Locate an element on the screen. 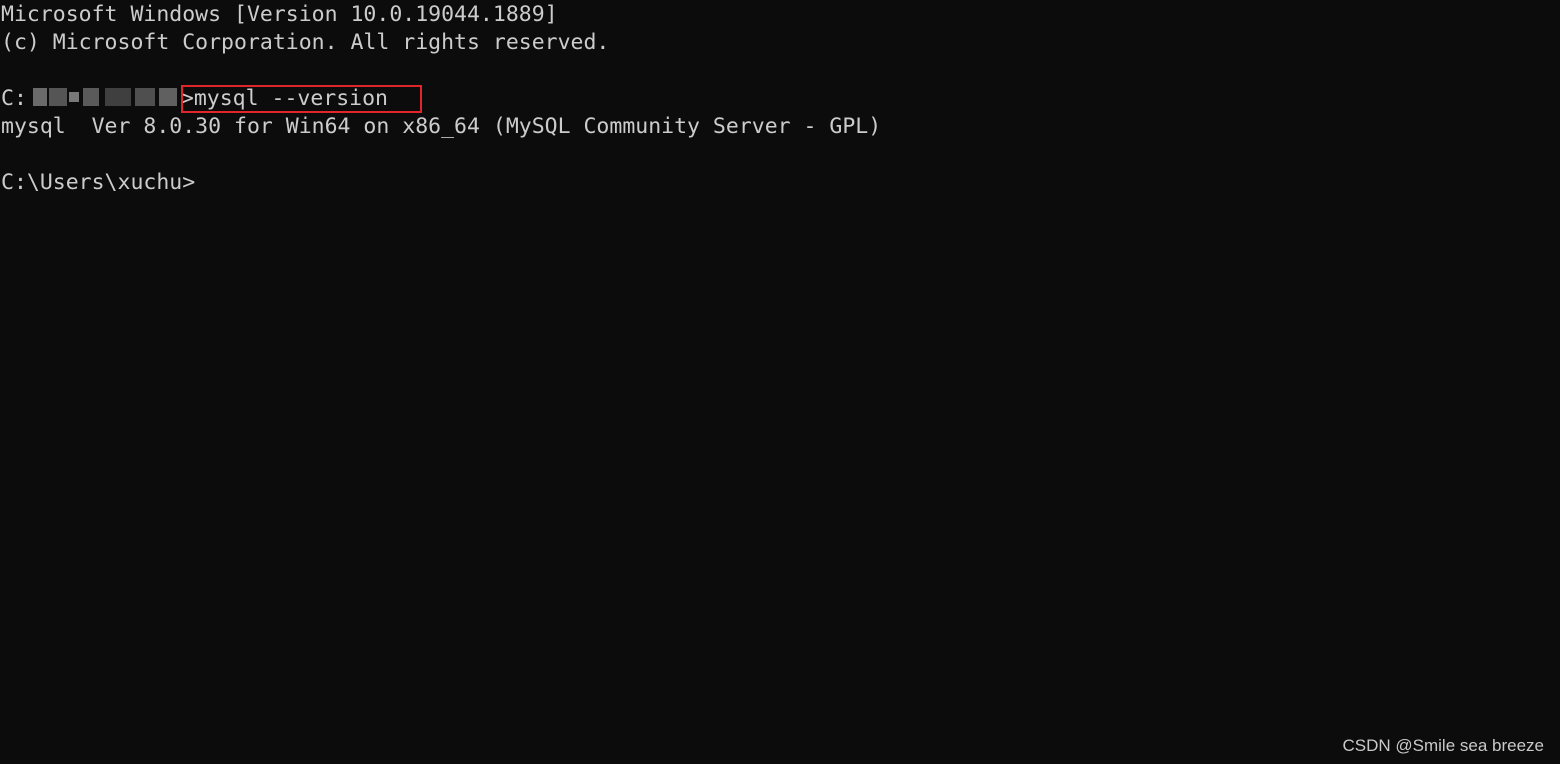 The image size is (1560, 764). prompt-drive: C: is located at coordinates (14, 98).